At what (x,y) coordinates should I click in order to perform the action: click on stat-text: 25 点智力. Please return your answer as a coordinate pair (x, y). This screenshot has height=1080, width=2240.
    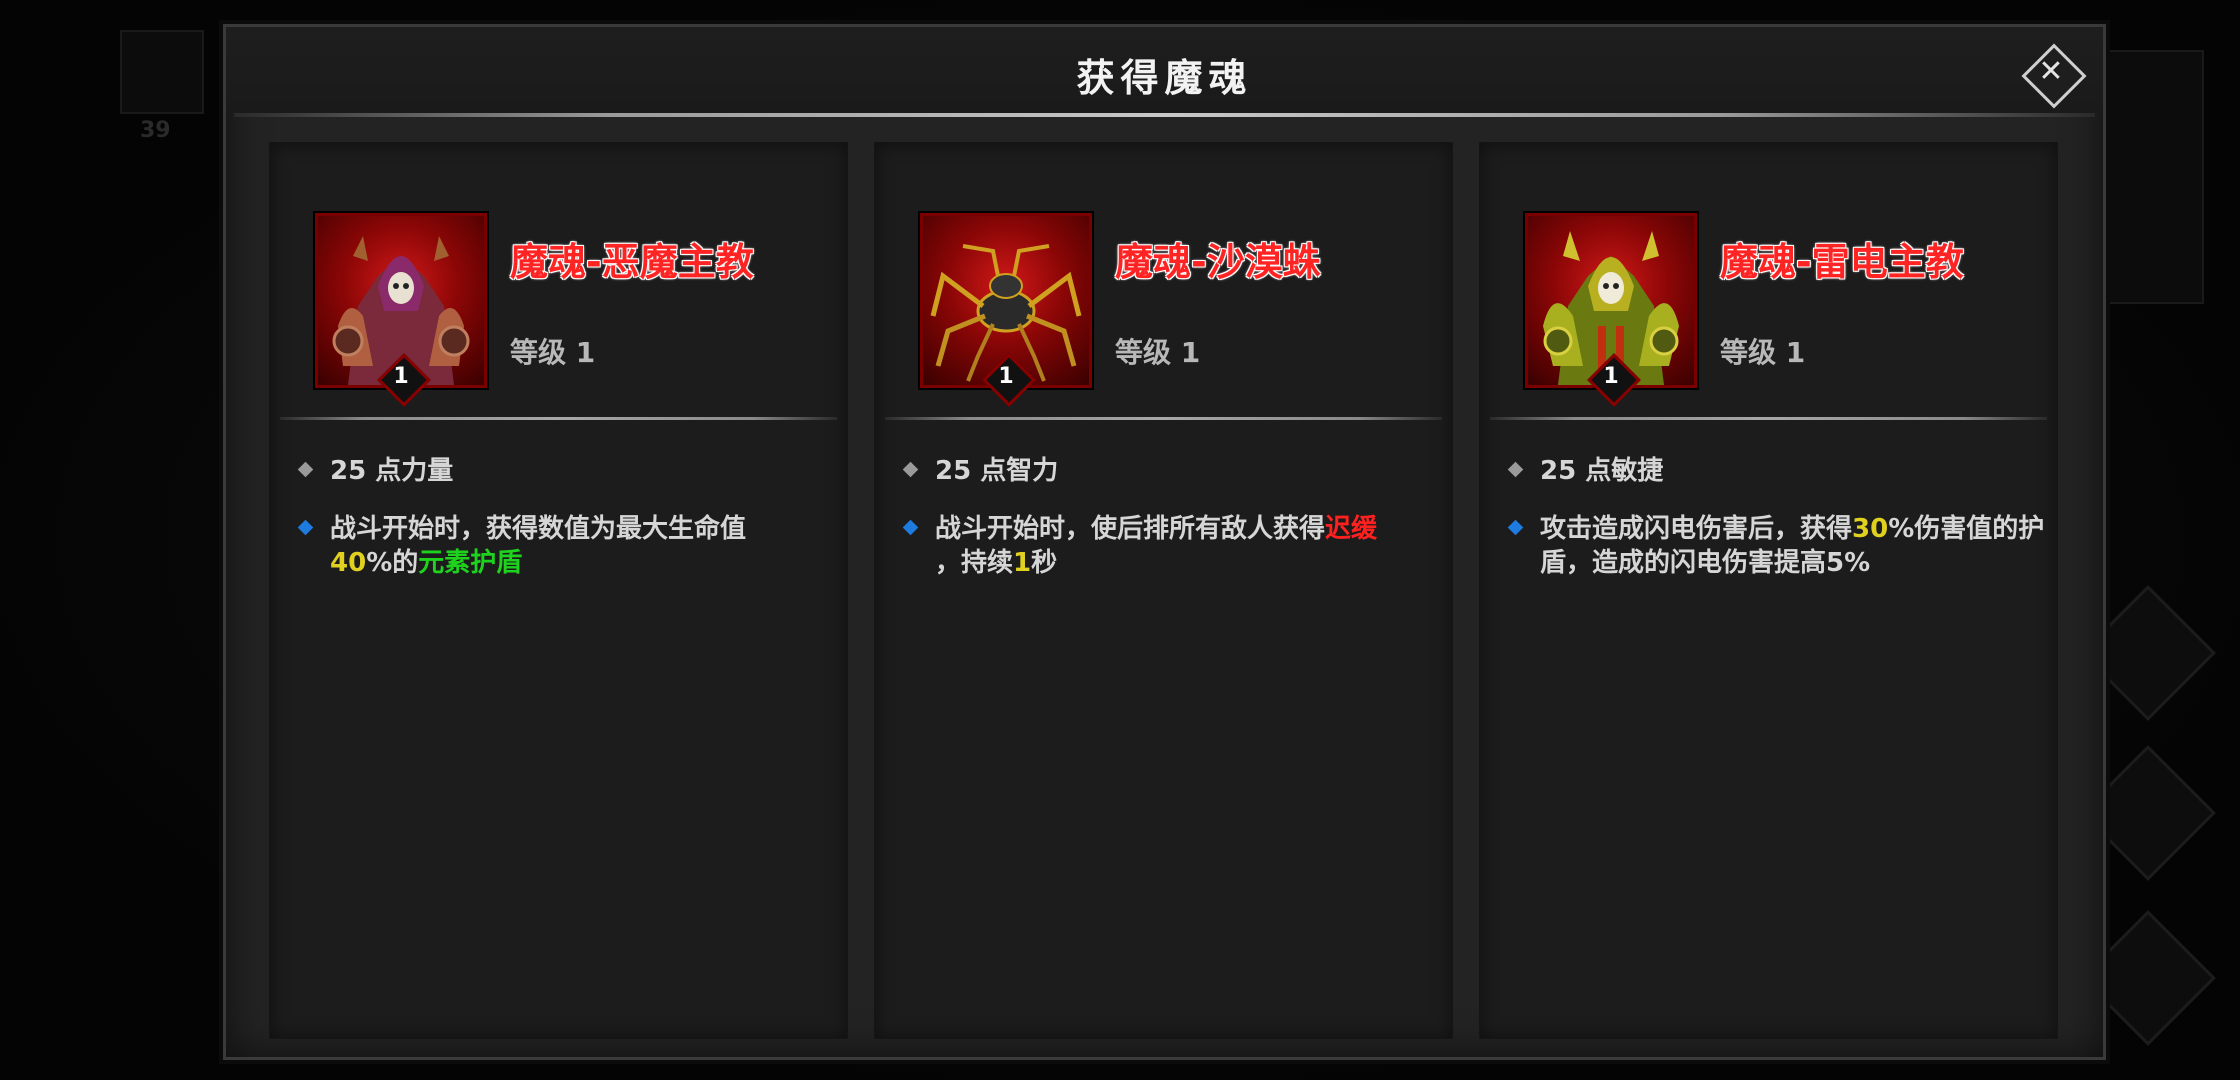
    Looking at the image, I should click on (997, 471).